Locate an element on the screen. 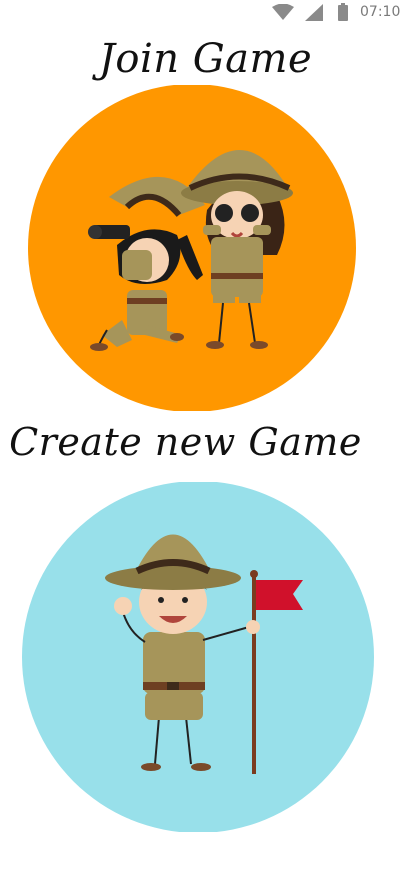 The width and height of the screenshot is (411, 869). wifi-icon is located at coordinates (283, 12).